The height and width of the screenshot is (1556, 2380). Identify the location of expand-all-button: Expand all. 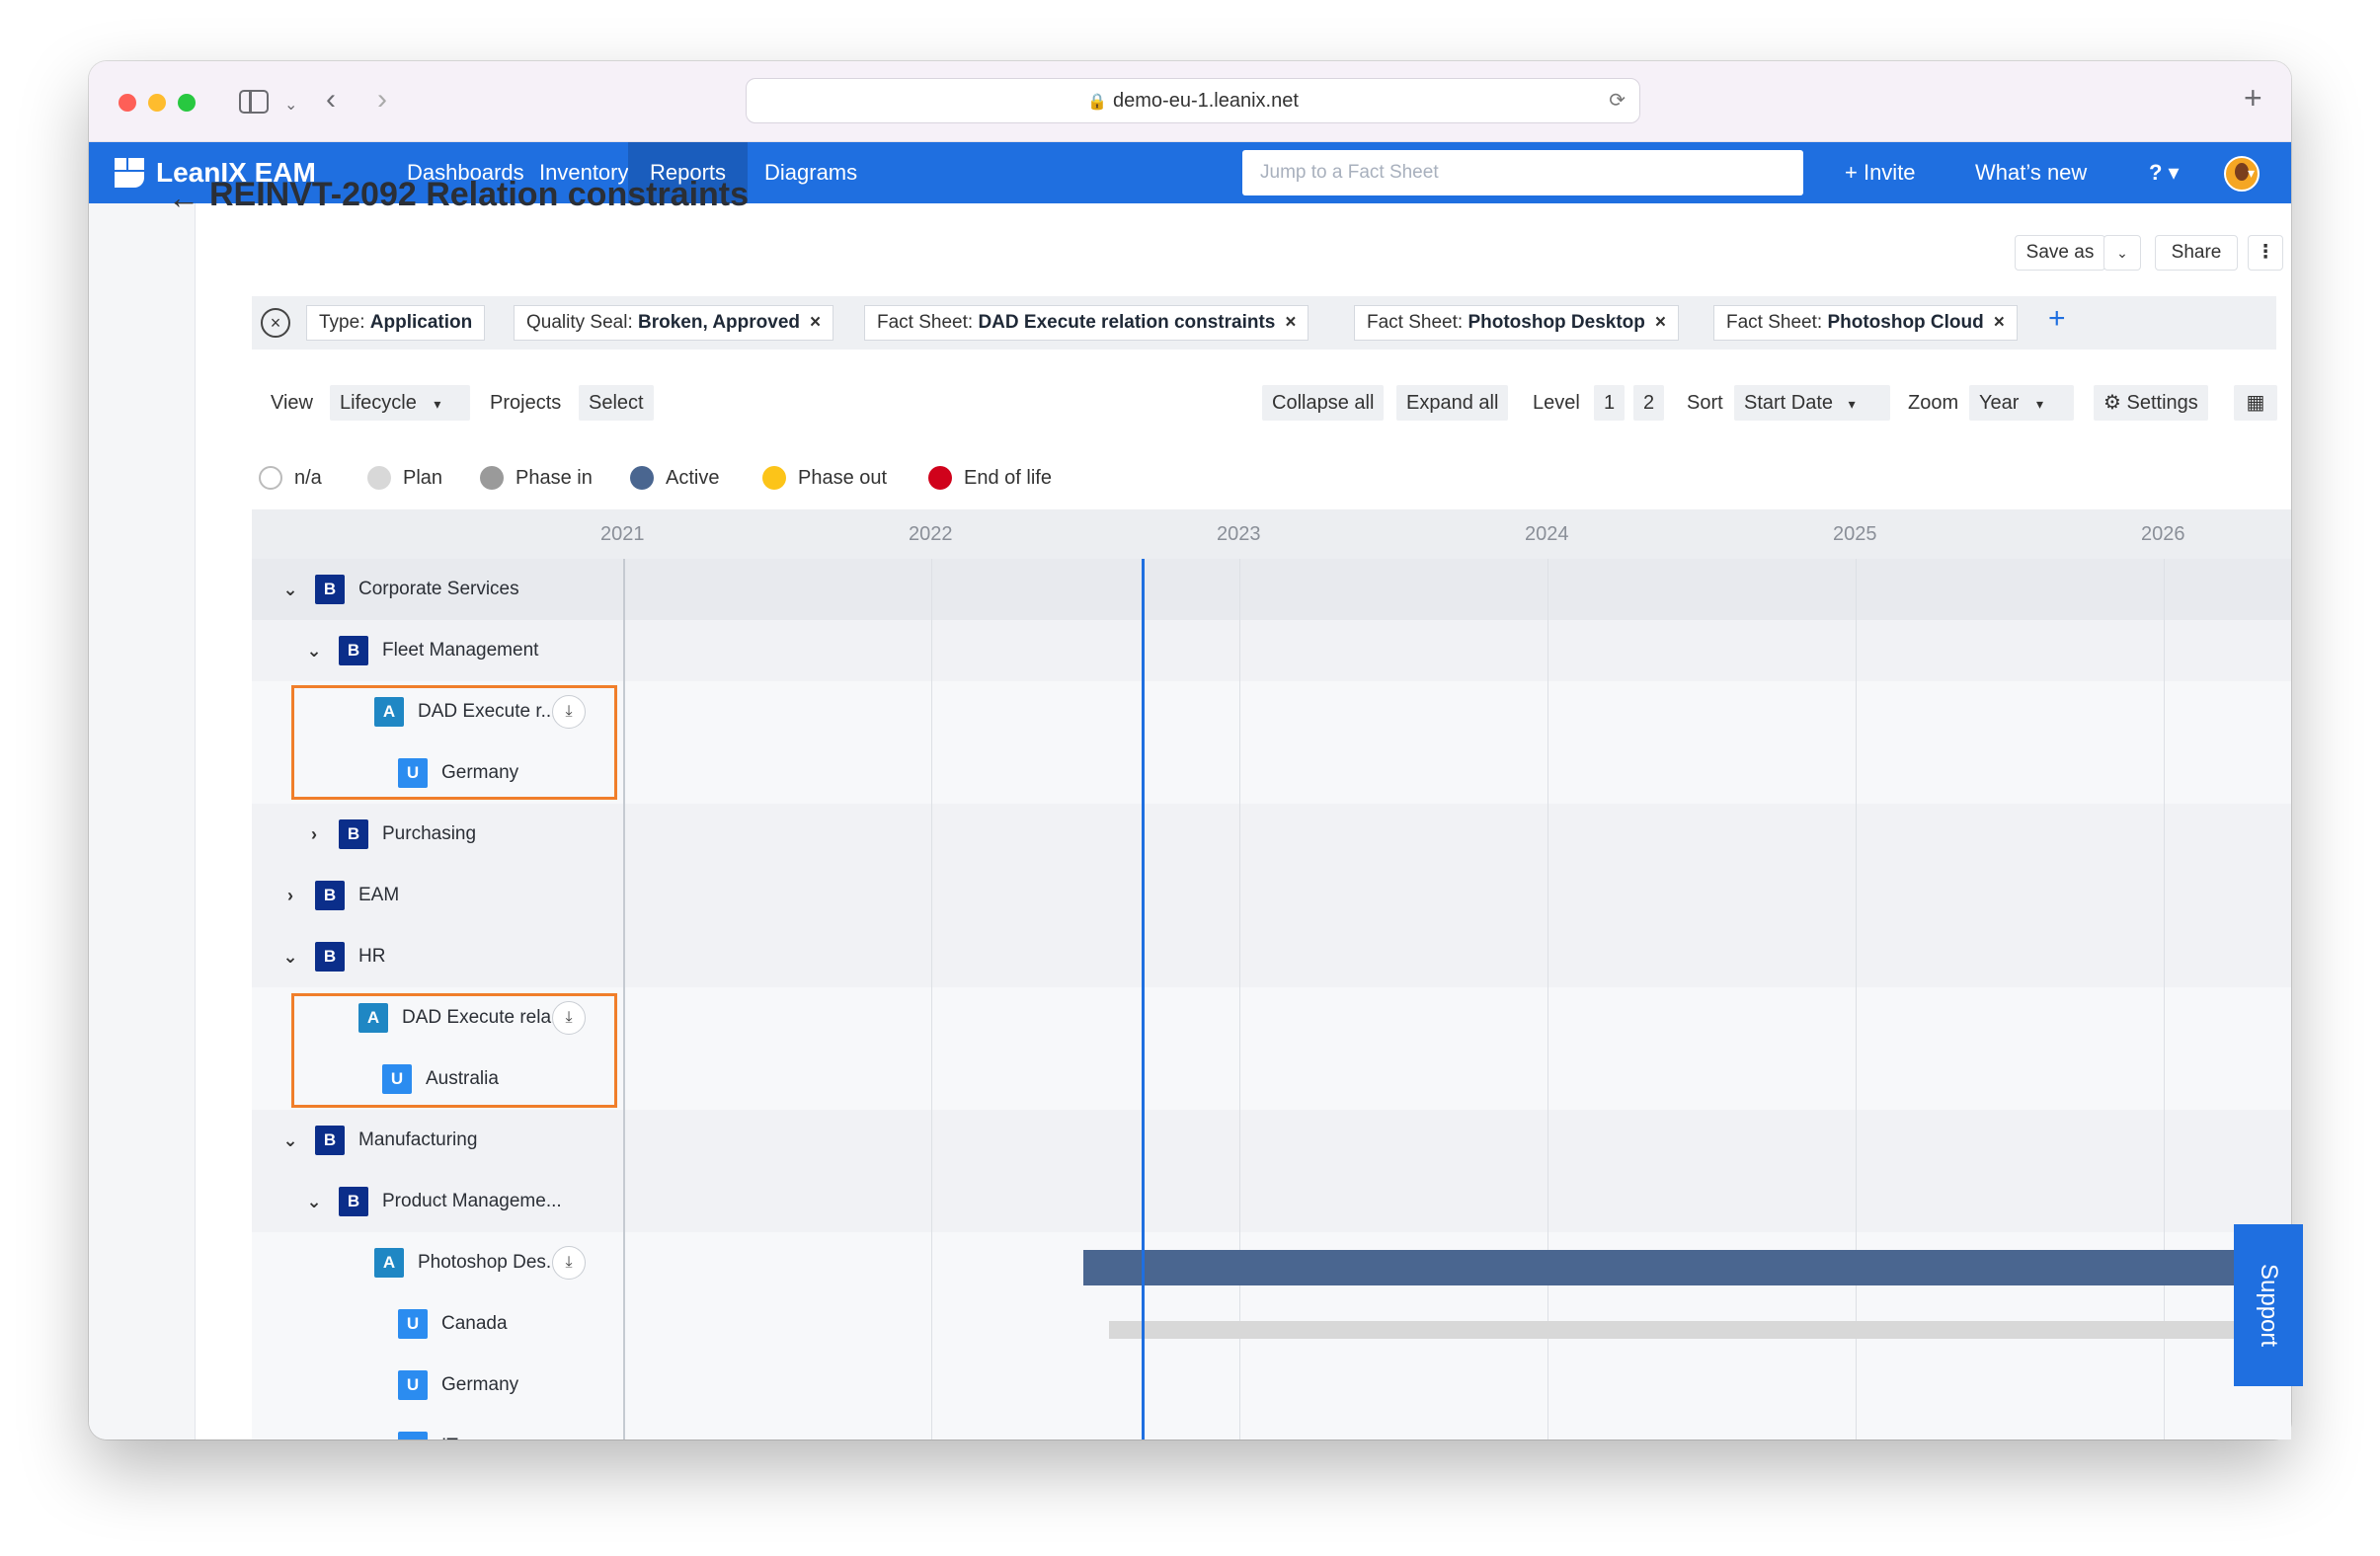
(1452, 403).